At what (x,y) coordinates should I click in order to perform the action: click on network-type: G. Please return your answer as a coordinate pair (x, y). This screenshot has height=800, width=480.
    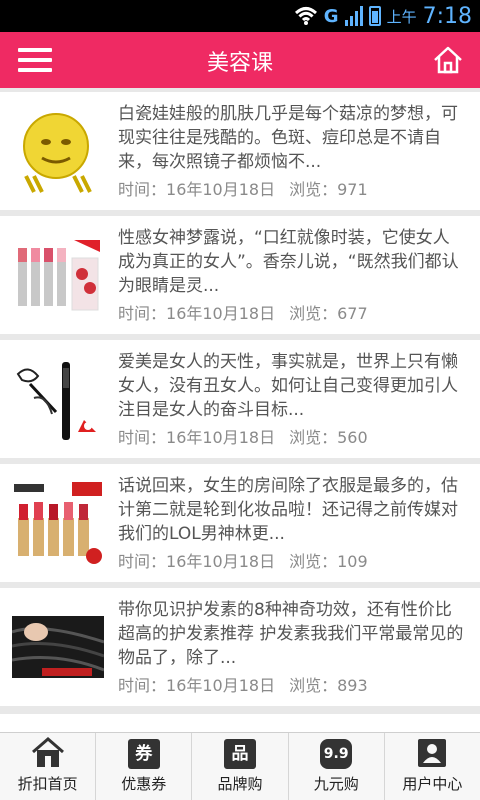
    Looking at the image, I should click on (331, 16).